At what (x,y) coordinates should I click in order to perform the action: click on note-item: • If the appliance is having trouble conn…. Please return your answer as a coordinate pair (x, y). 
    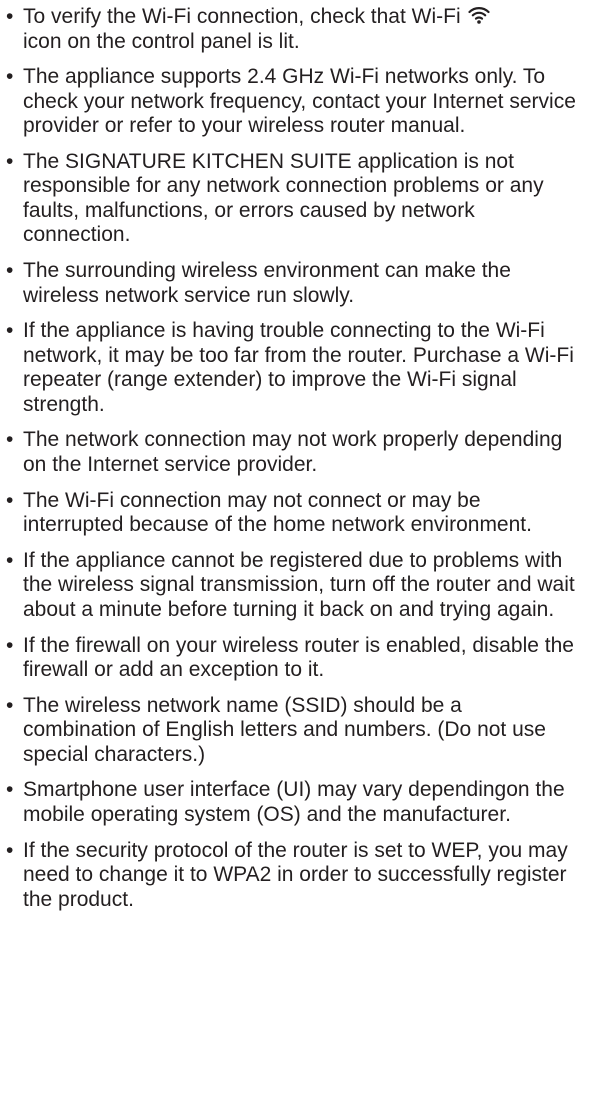
    Looking at the image, I should click on (291, 368).